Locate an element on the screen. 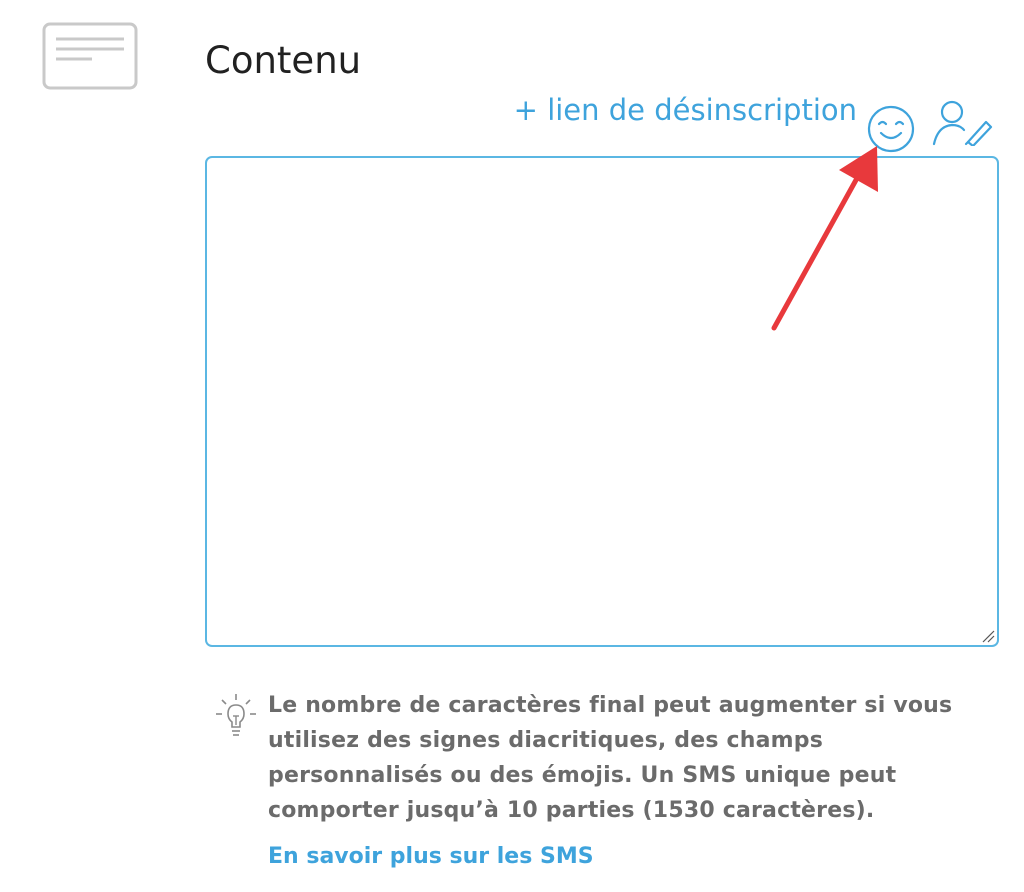  resize-handle-icon is located at coordinates (988, 636).